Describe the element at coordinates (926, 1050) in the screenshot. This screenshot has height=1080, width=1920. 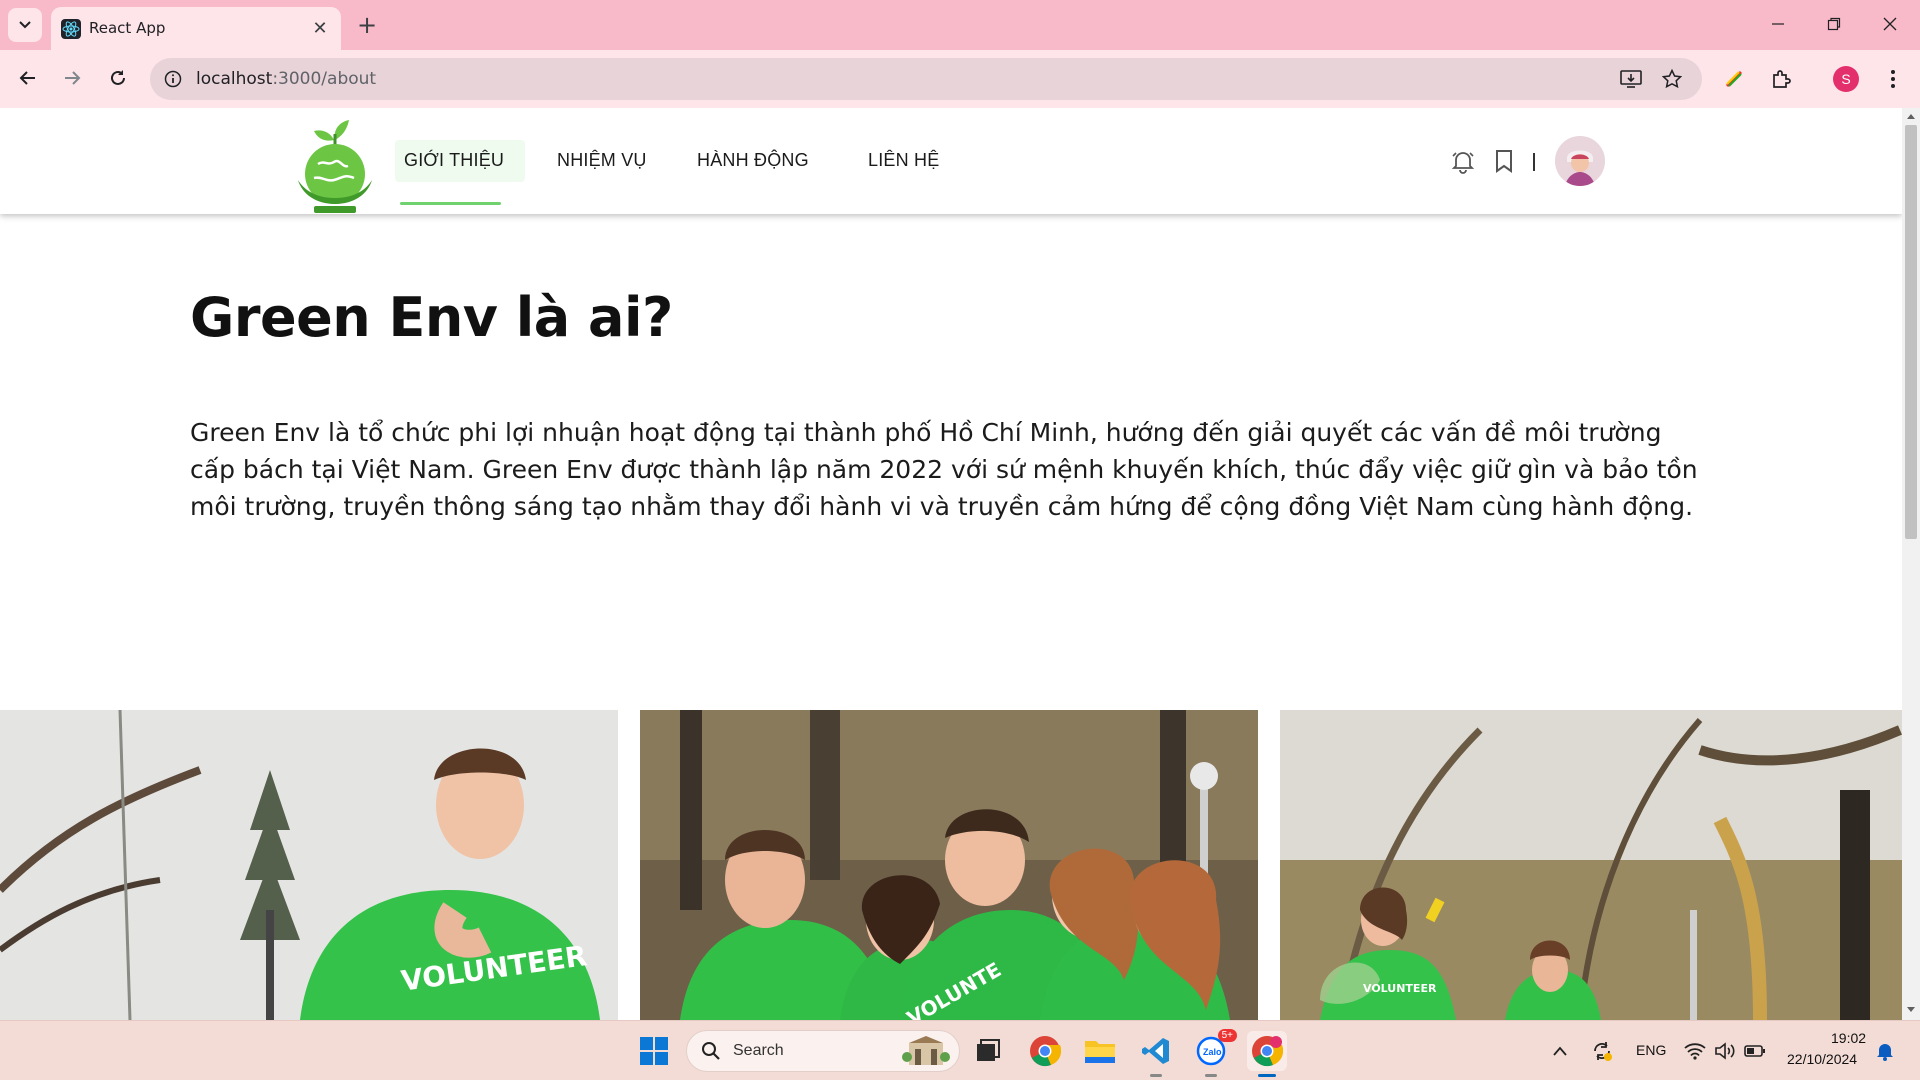
I see `search-highlight-icon` at that location.